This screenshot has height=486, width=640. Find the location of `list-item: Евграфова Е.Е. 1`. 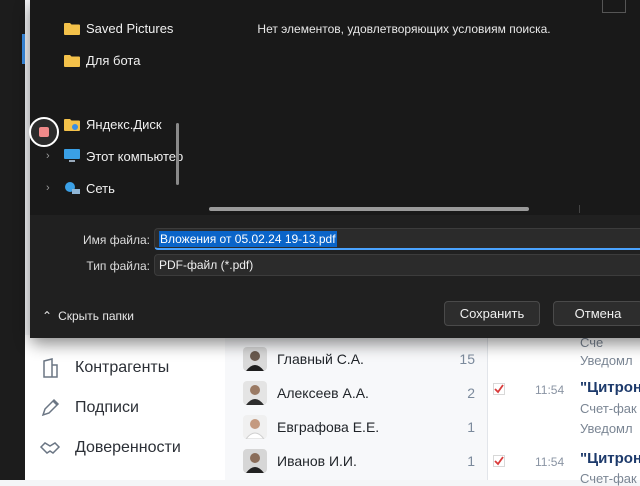

list-item: Евграфова Е.Е. 1 is located at coordinates (359, 427).